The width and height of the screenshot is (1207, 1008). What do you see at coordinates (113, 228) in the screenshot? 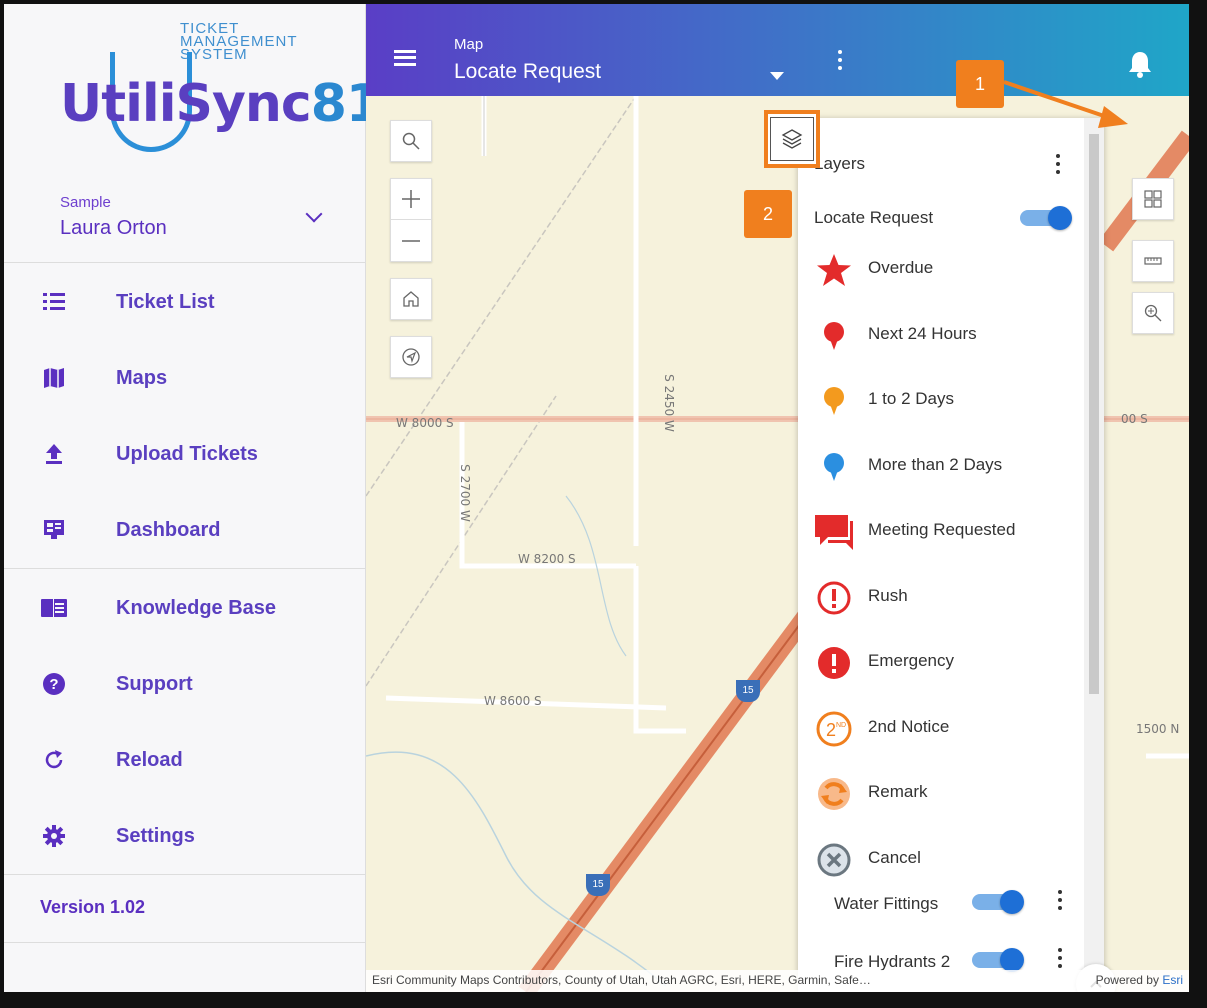
I see `account-name: Laura Orton` at bounding box center [113, 228].